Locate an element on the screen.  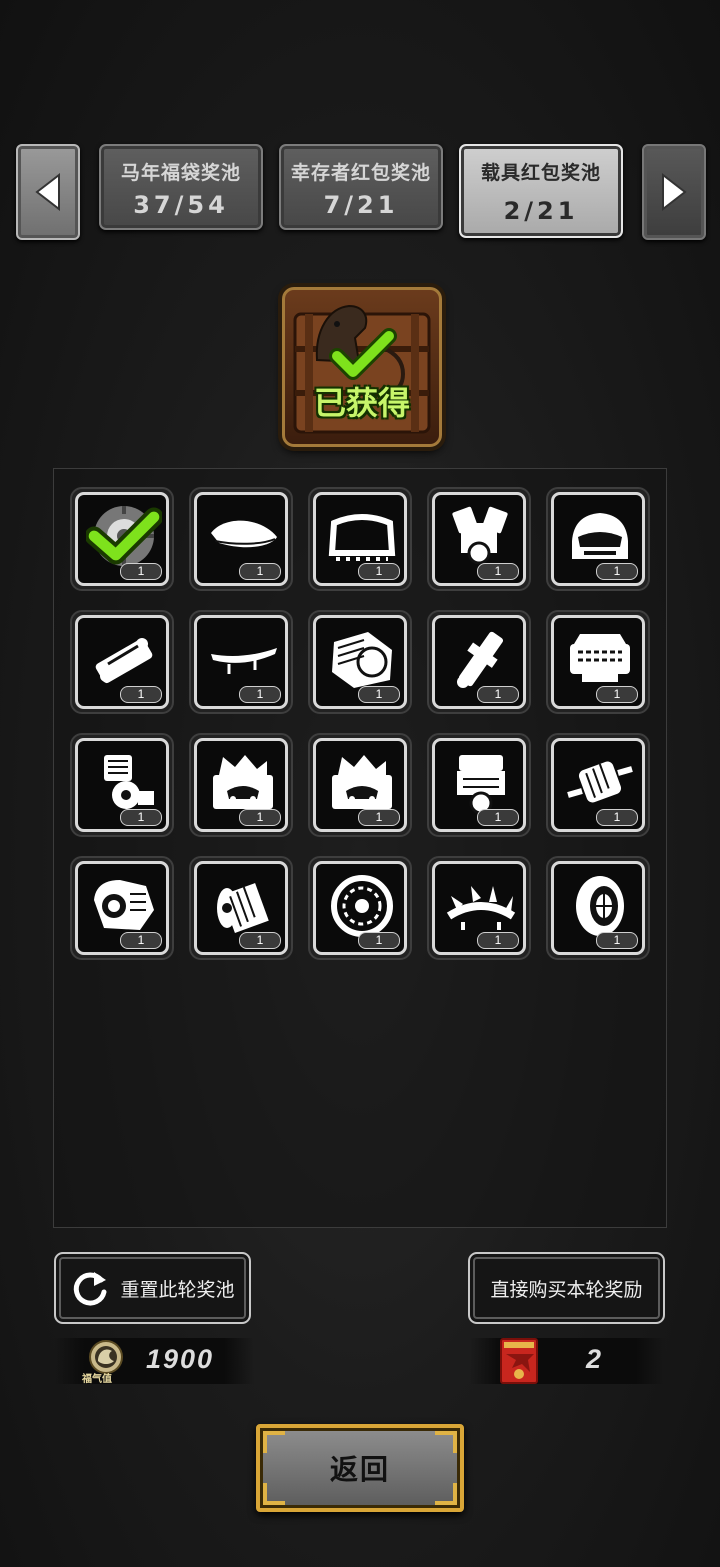
fuel-pump-icon is located at coordinates (124, 661).